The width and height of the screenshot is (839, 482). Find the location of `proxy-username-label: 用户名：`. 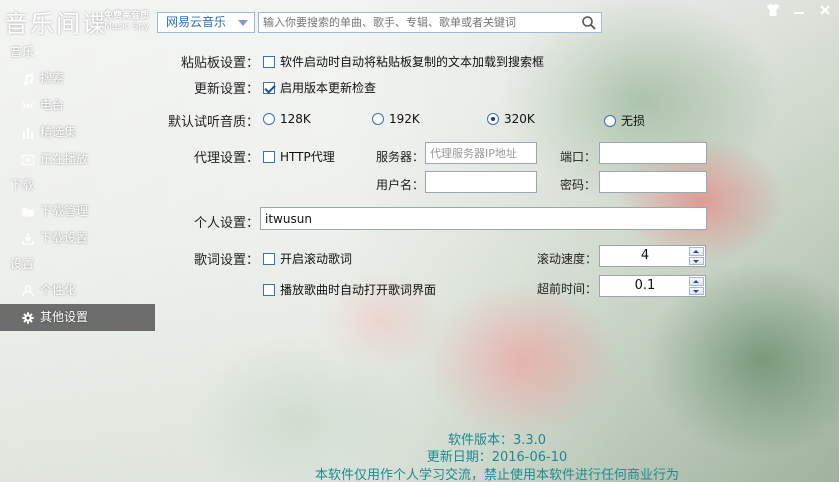

proxy-username-label: 用户名： is located at coordinates (400, 185).